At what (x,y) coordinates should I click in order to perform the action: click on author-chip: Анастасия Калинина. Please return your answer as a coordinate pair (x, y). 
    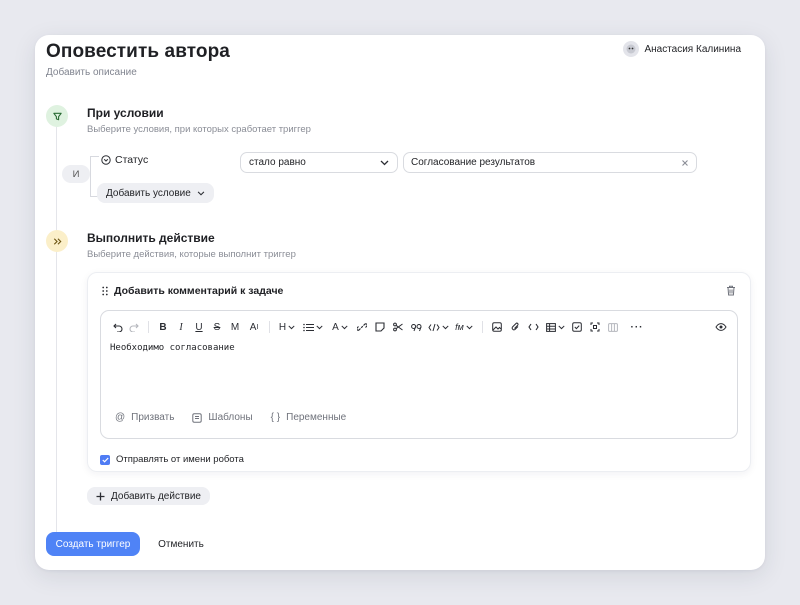
    Looking at the image, I should click on (682, 49).